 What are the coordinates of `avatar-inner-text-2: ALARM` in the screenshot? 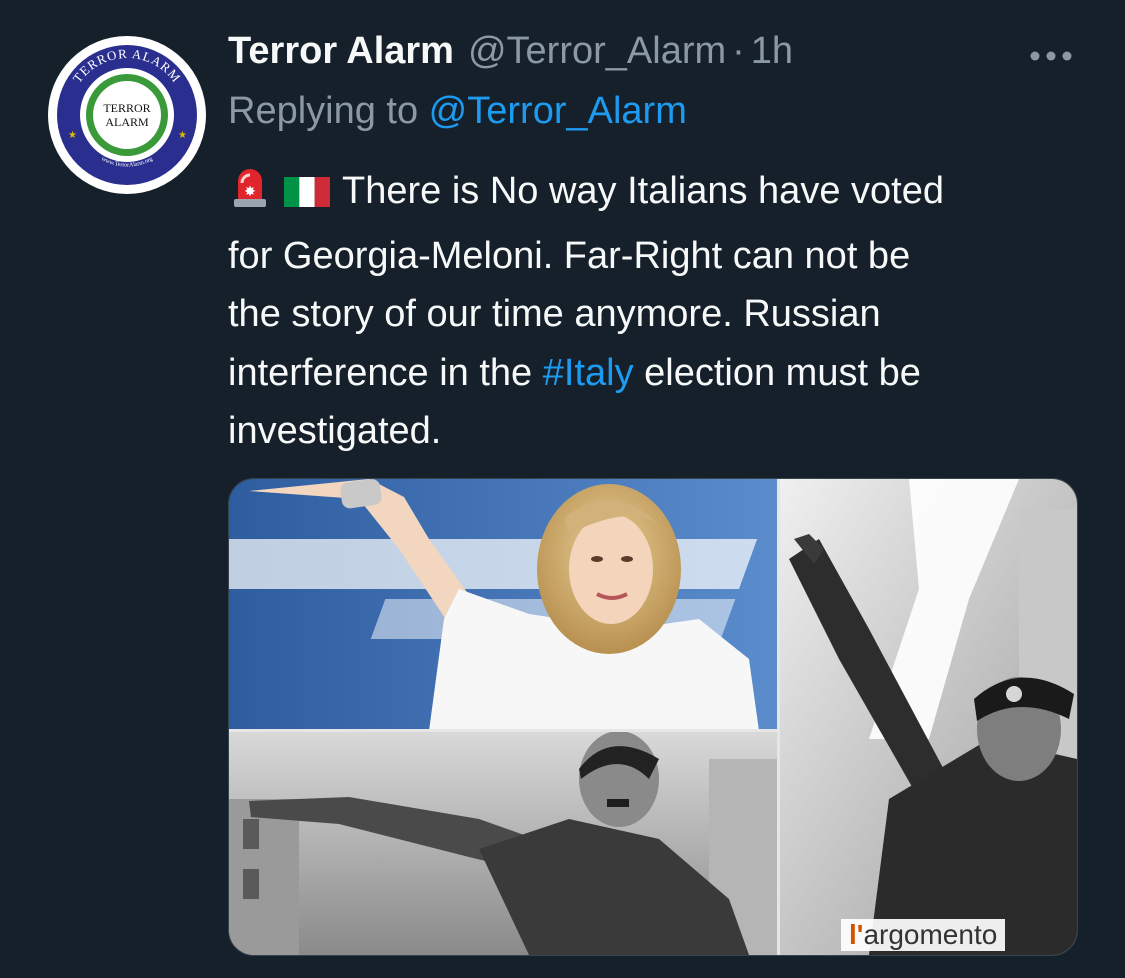 It's located at (127, 122).